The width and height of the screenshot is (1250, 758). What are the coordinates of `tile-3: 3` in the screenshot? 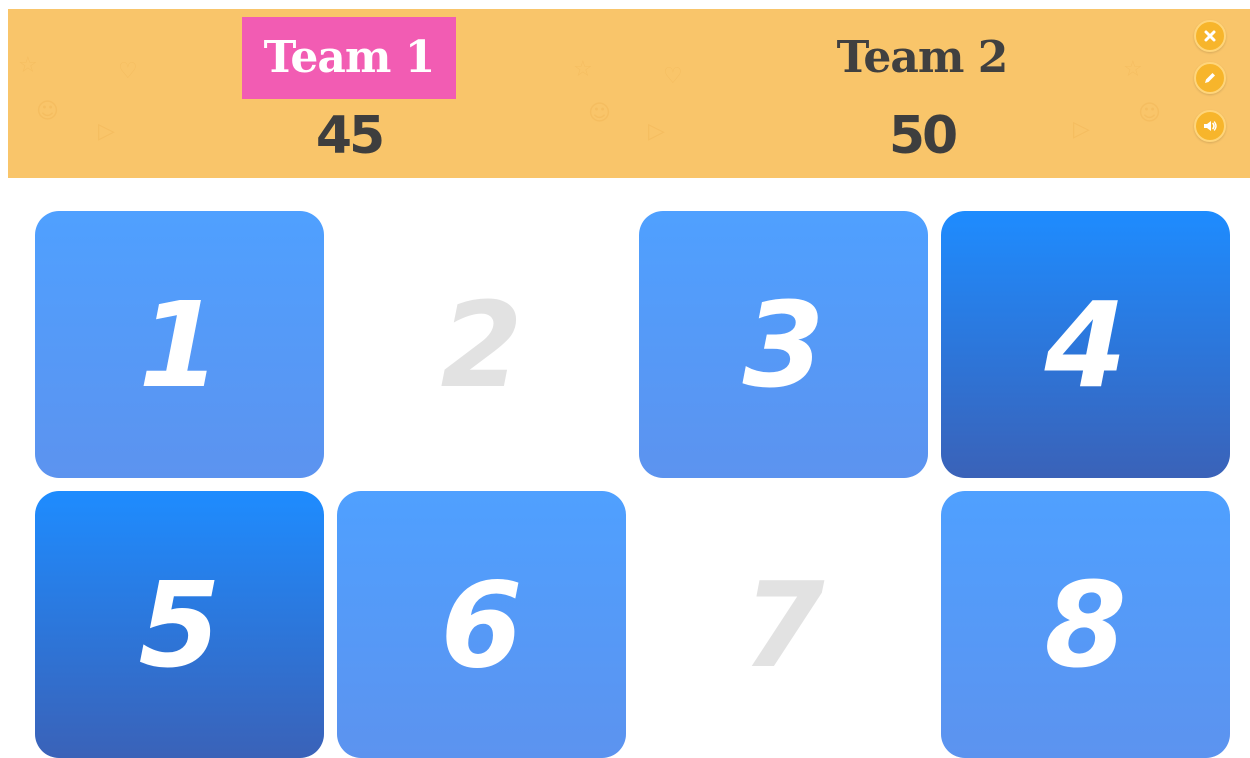 It's located at (783, 344).